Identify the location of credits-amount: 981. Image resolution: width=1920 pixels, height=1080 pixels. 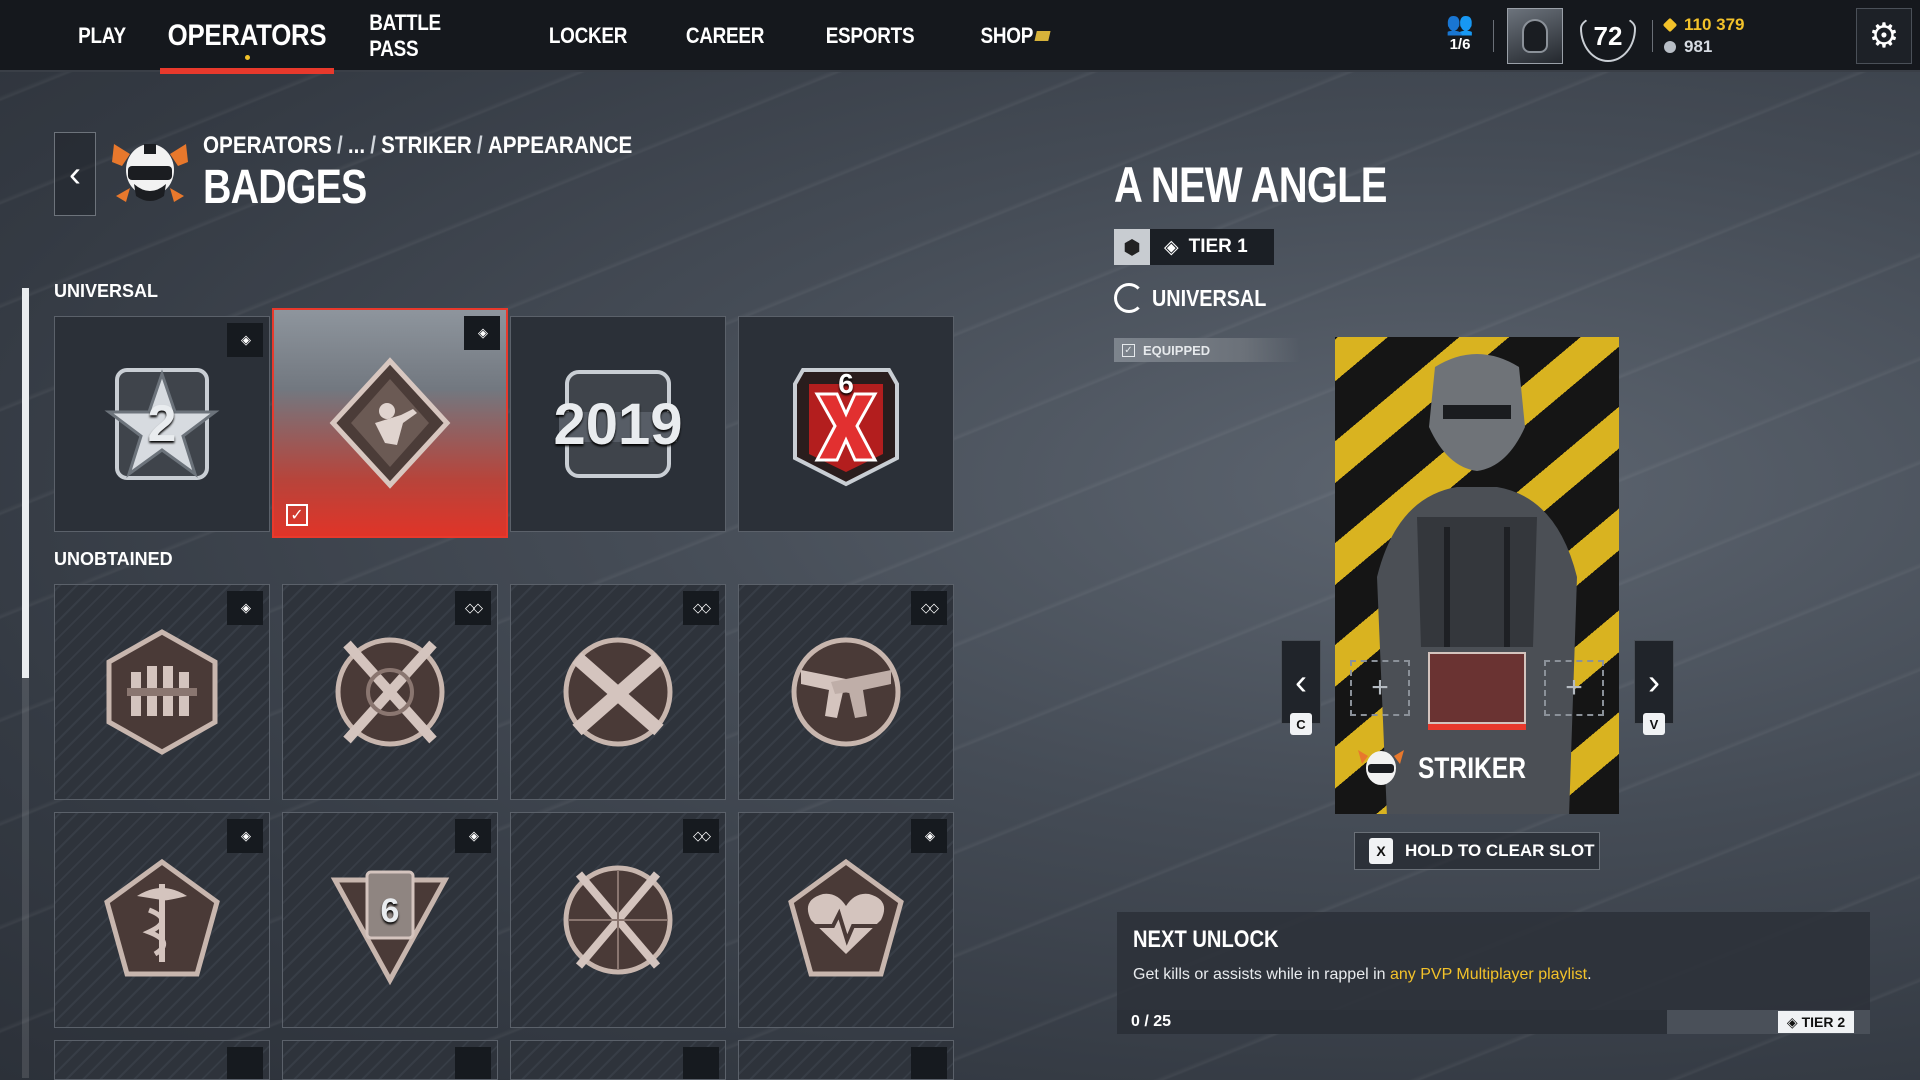
(1698, 46).